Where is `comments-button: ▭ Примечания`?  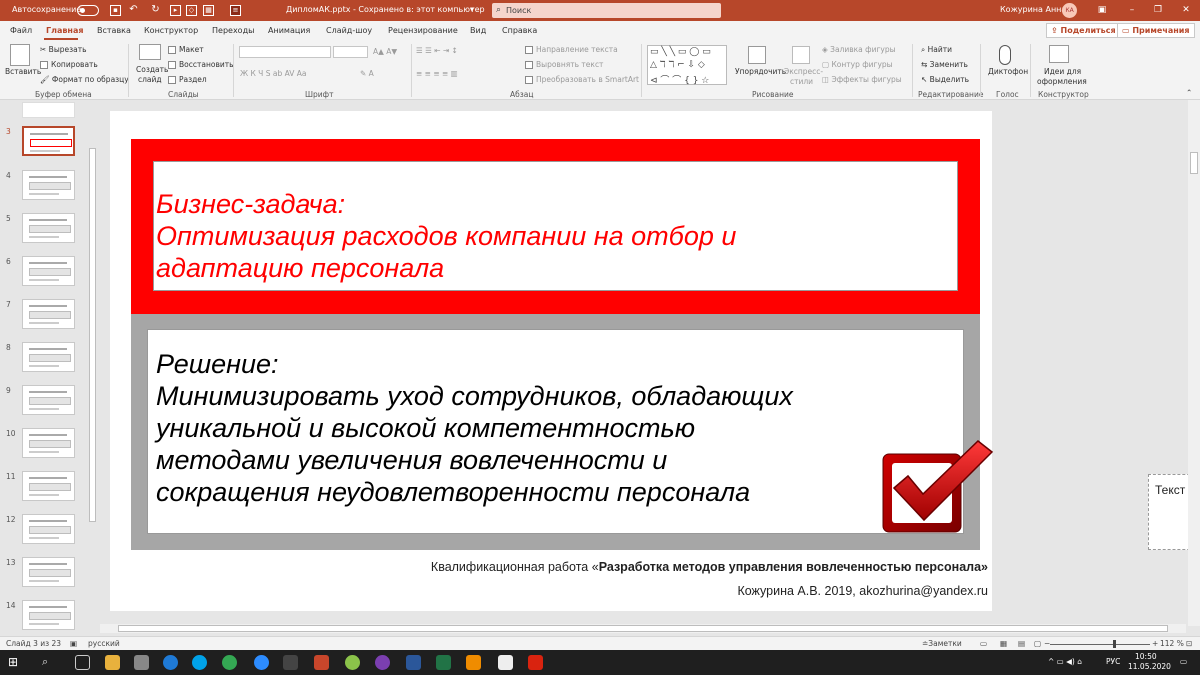 comments-button: ▭ Примечания is located at coordinates (1156, 30).